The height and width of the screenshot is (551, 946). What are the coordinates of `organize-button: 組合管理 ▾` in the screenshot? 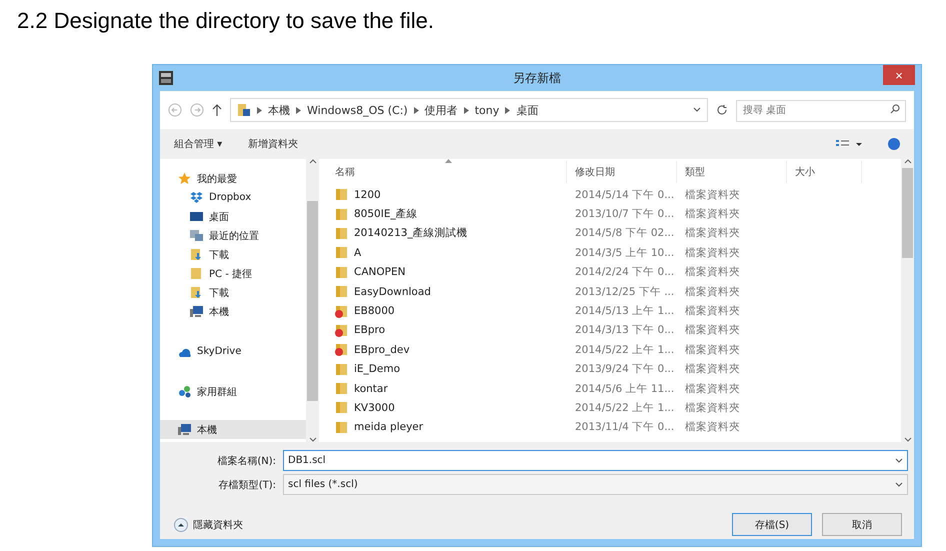 It's located at (198, 144).